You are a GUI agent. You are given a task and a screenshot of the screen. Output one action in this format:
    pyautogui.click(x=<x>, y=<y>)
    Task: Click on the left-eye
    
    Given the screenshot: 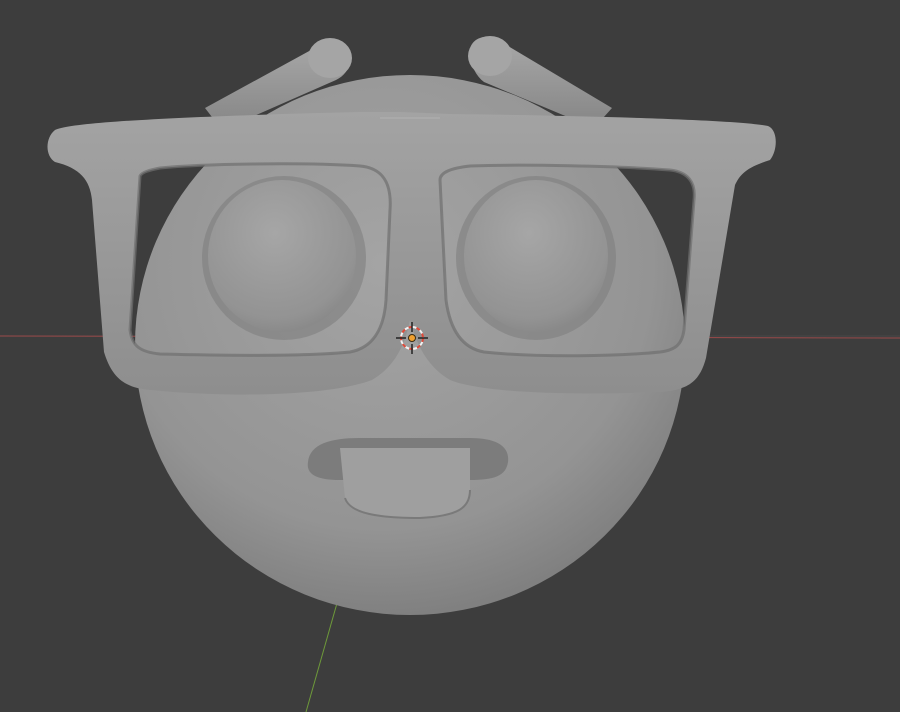 What is the action you would take?
    pyautogui.click(x=284, y=258)
    